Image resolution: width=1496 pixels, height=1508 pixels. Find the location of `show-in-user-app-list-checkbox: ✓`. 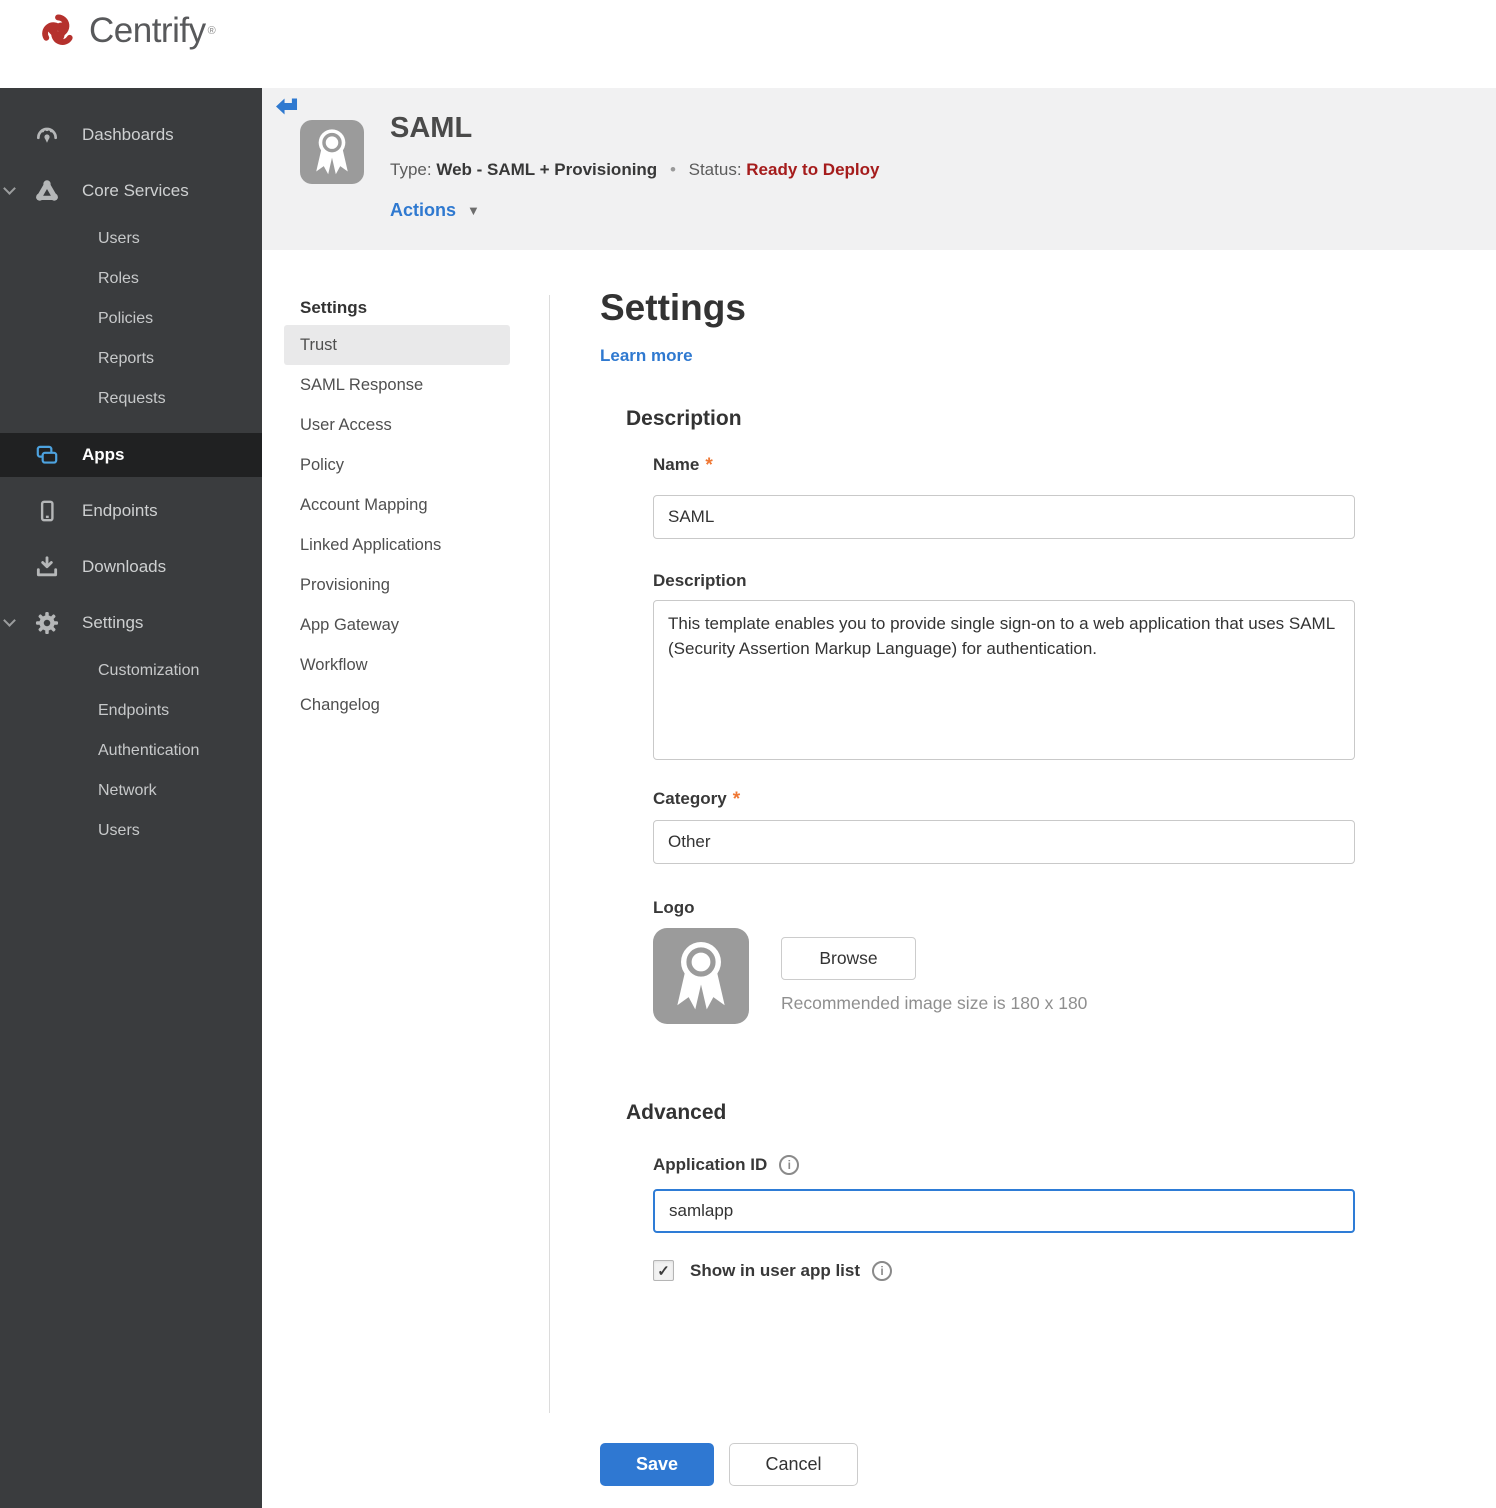

show-in-user-app-list-checkbox: ✓ is located at coordinates (663, 1270).